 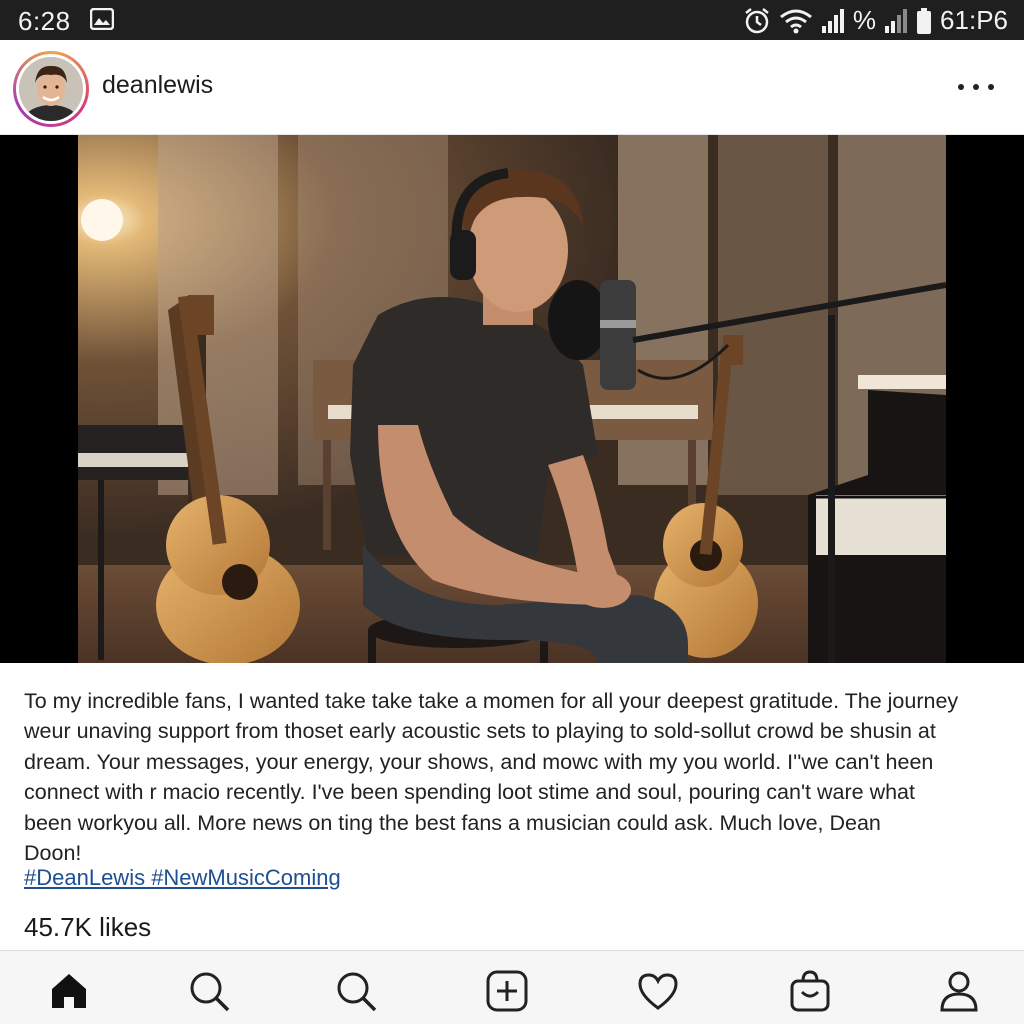 I want to click on shopping-bag-icon, so click(x=810, y=991).